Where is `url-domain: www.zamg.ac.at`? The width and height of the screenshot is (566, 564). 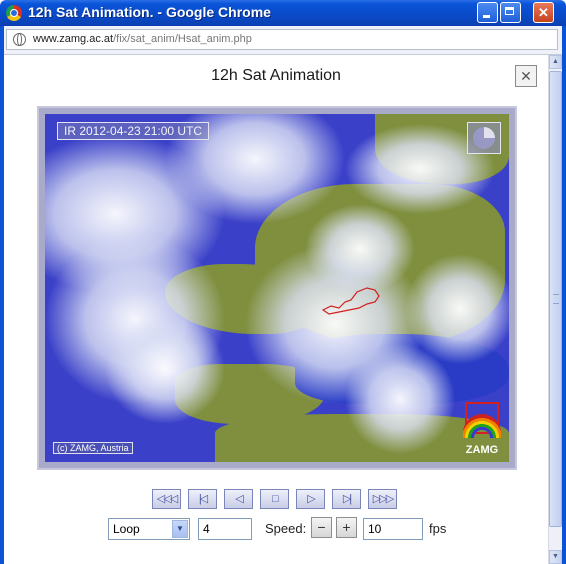
url-domain: www.zamg.ac.at is located at coordinates (73, 39).